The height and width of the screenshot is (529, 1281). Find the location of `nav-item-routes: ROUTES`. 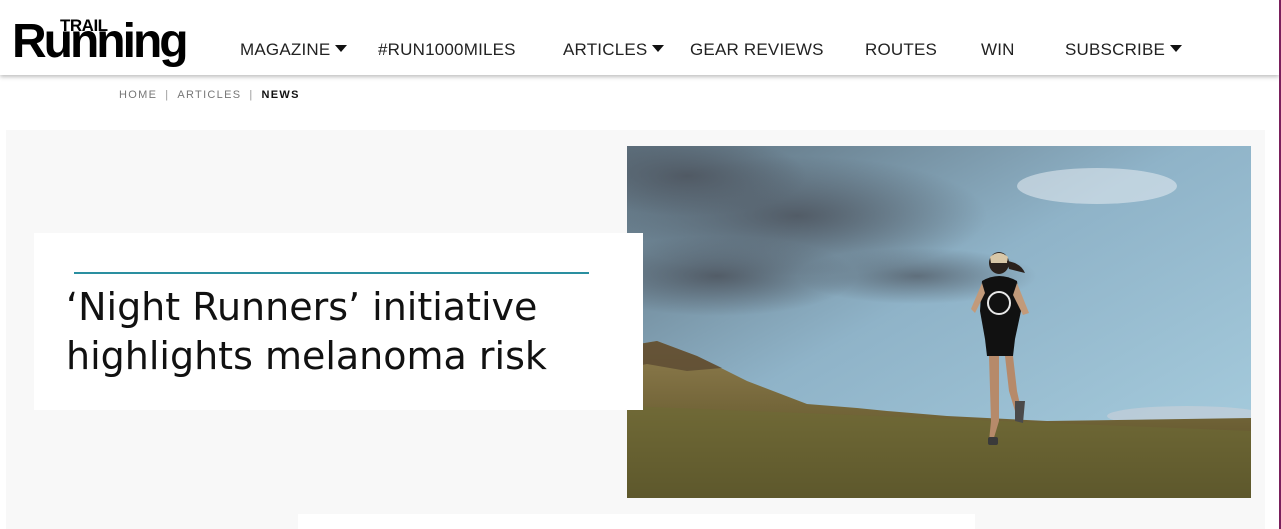

nav-item-routes: ROUTES is located at coordinates (901, 50).